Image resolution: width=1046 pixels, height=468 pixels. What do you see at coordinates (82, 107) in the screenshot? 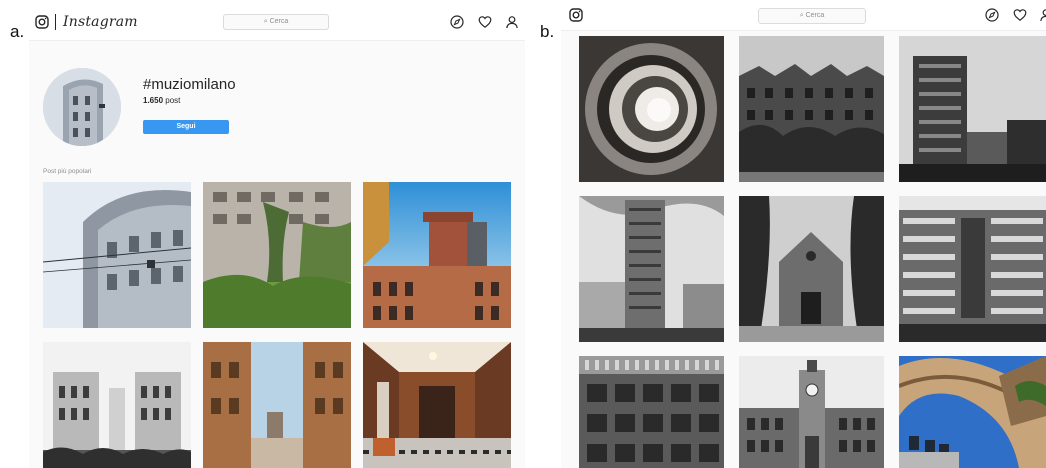
I see `hashtag-avatar` at bounding box center [82, 107].